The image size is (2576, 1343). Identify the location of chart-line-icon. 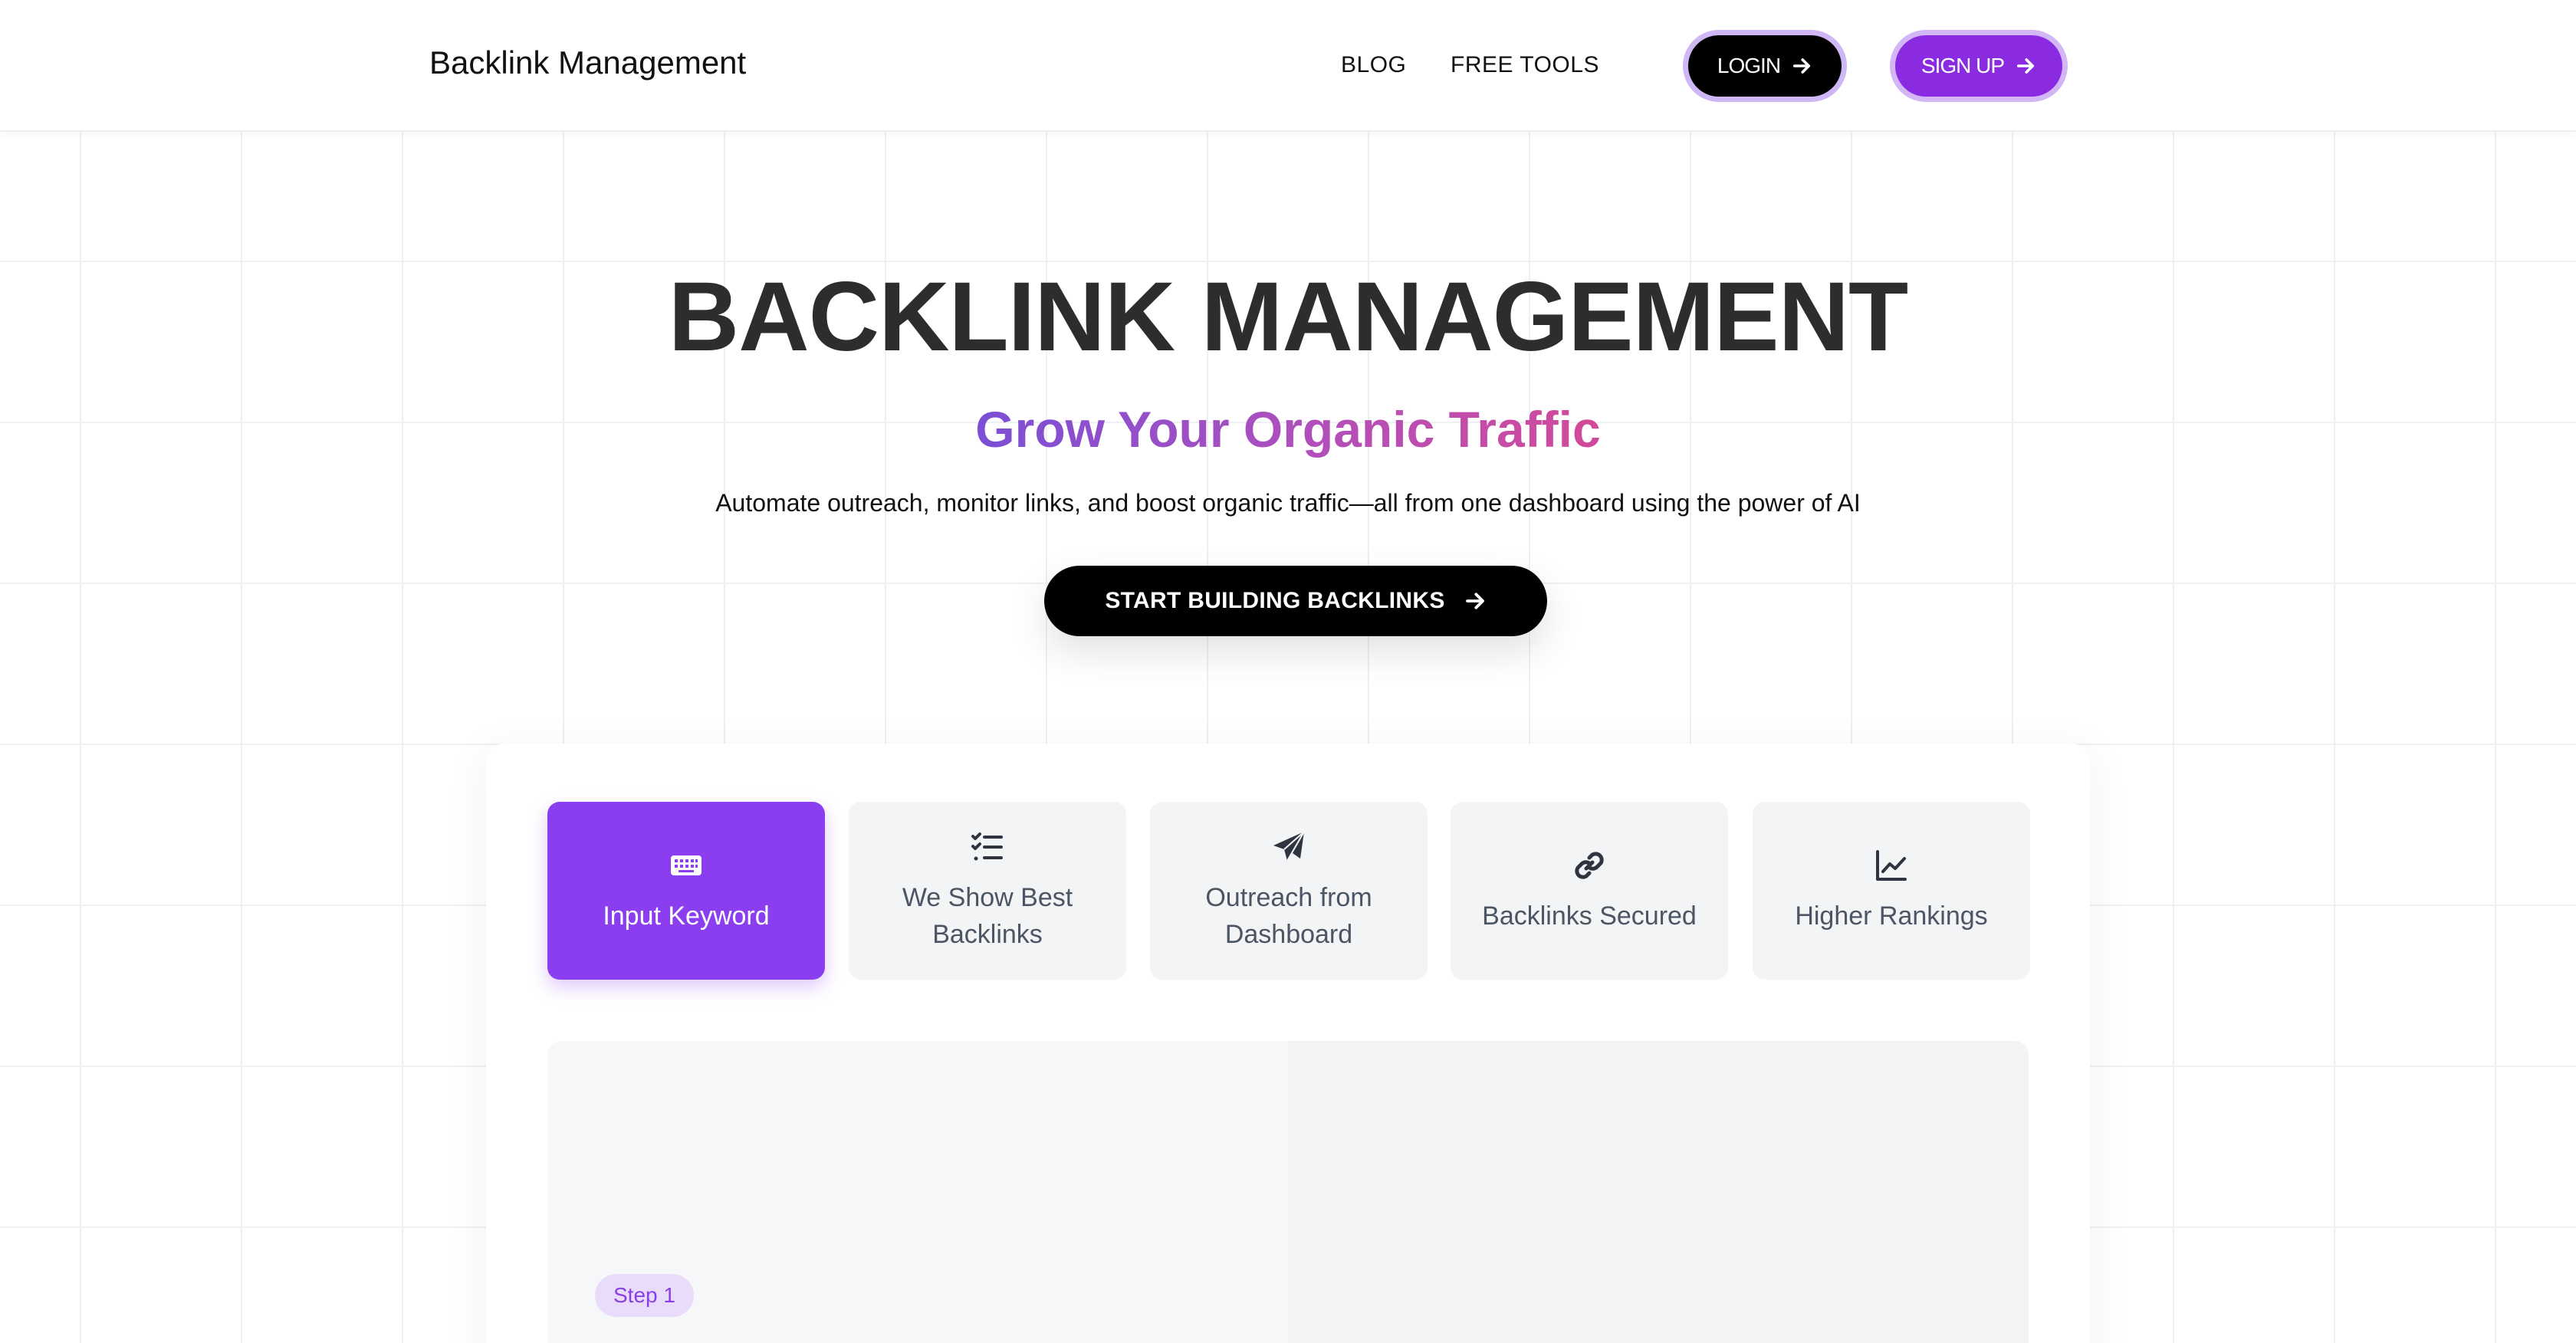
(1892, 866).